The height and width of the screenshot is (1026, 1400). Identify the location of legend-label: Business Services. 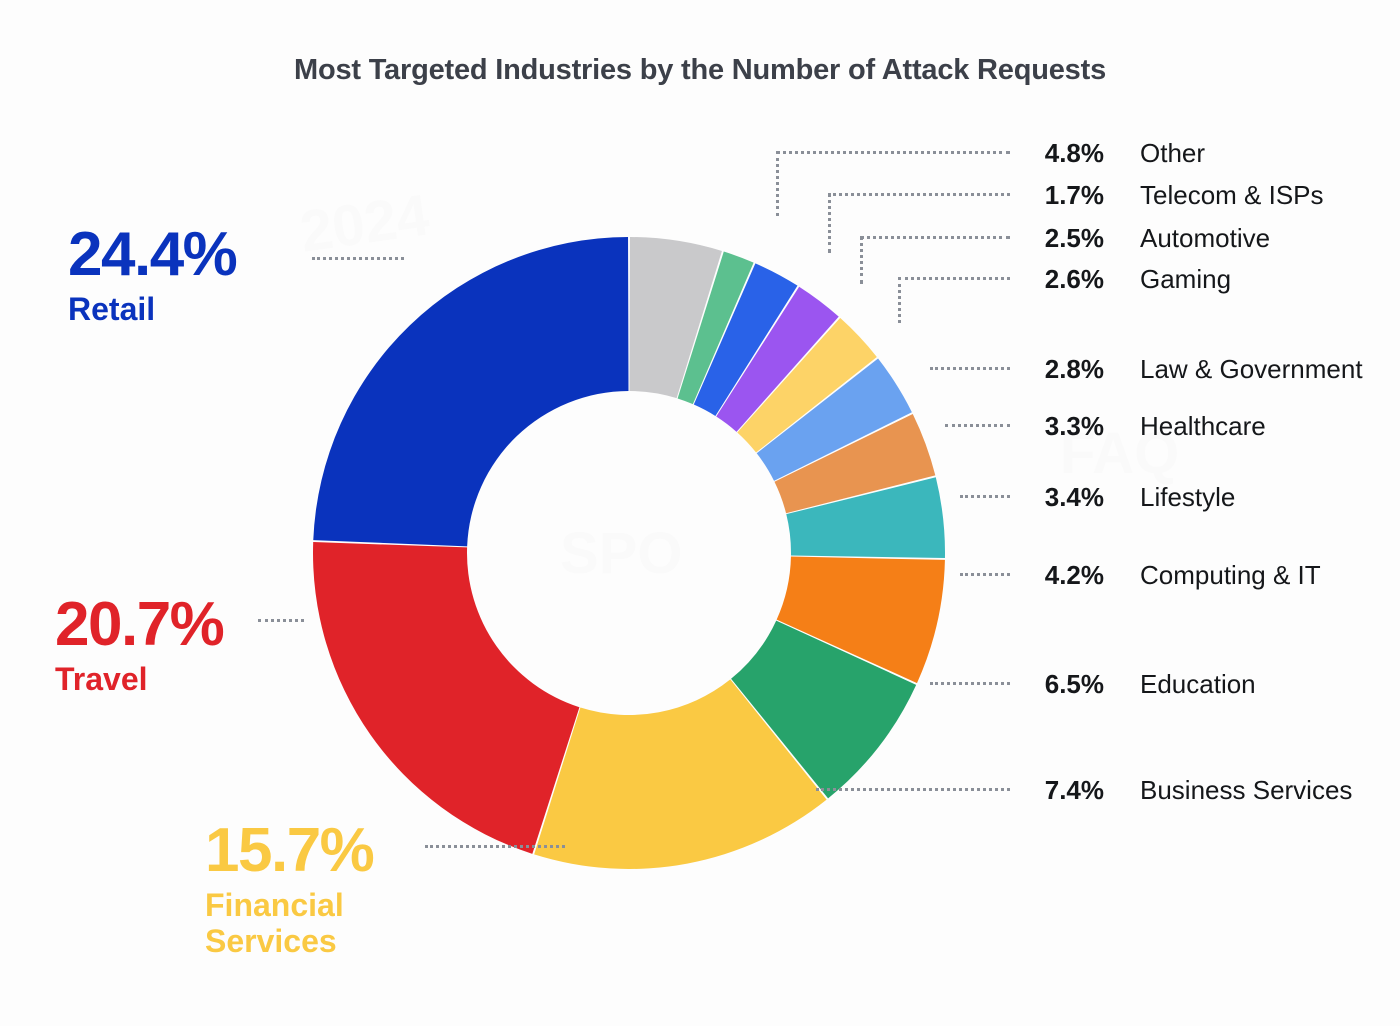
(1246, 790).